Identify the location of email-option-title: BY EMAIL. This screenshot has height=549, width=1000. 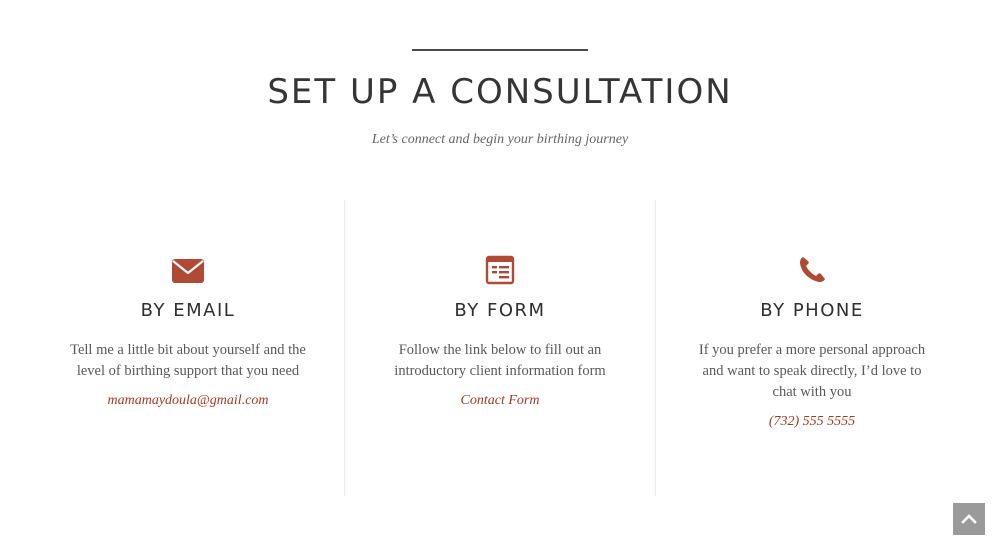
(188, 310).